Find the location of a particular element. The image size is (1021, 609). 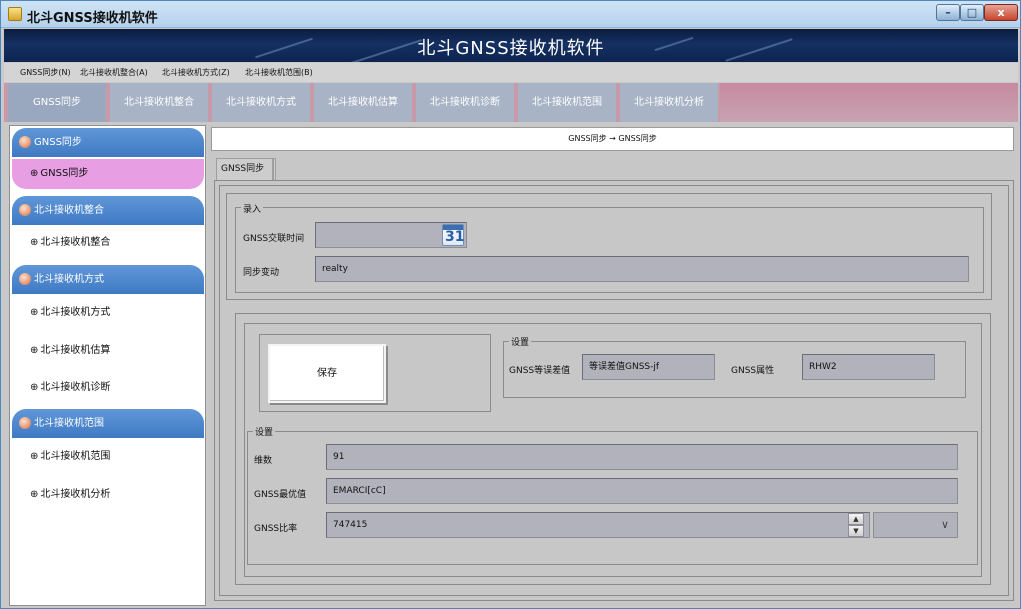

sidebar-item-label: 北斗接收机分析 is located at coordinates (75, 494).